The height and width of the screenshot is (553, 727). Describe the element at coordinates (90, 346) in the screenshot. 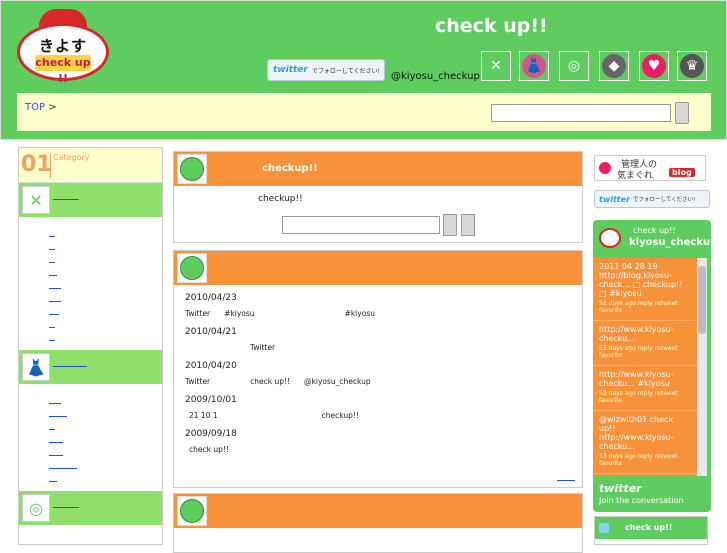

I see `category-sidebar: 01 Category ✕ 👗 ◎` at that location.